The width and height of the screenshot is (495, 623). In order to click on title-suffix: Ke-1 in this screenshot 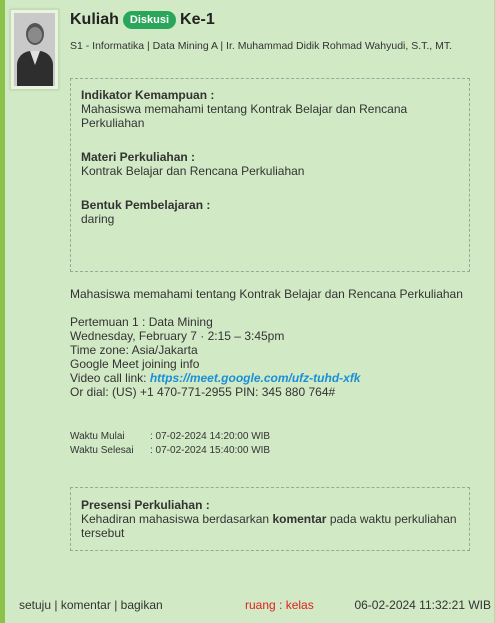, I will do `click(197, 19)`.